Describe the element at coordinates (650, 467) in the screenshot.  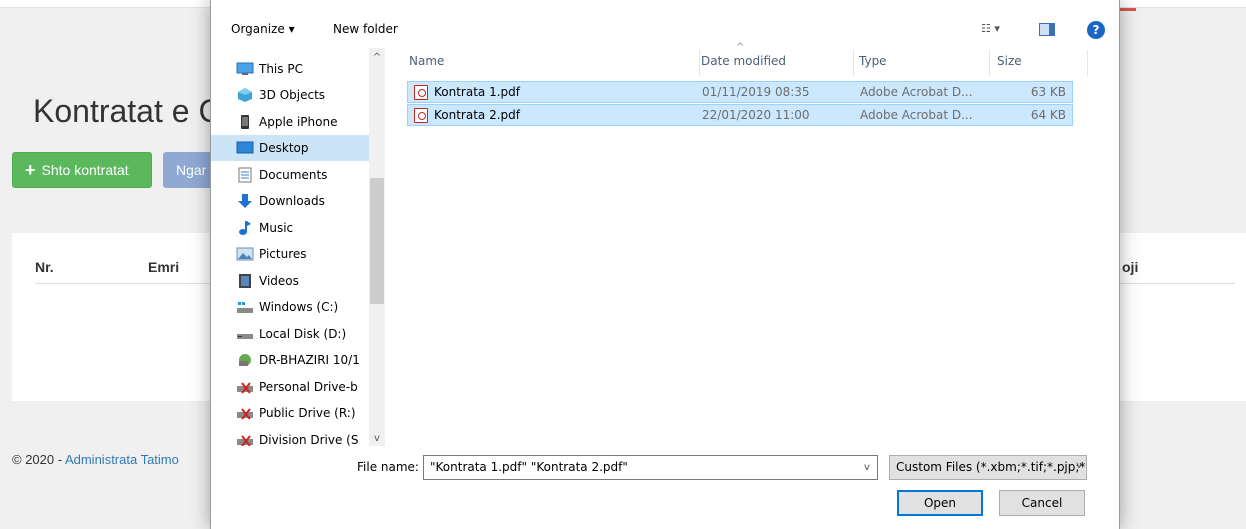
I see `file-name-input: "Kontrata 1.pdf" "Kontrata 2.pdf" v` at that location.